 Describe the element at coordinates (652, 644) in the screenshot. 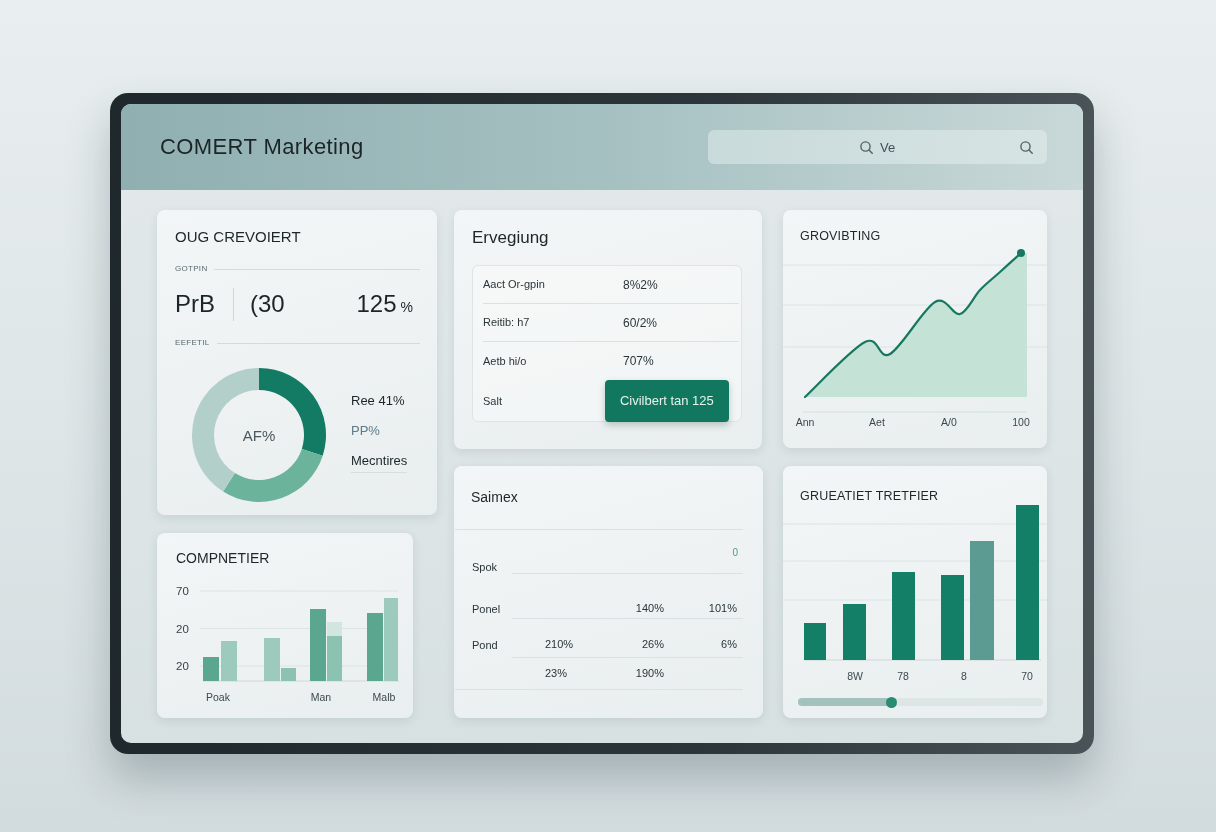

I see `table-cell: 26%` at that location.